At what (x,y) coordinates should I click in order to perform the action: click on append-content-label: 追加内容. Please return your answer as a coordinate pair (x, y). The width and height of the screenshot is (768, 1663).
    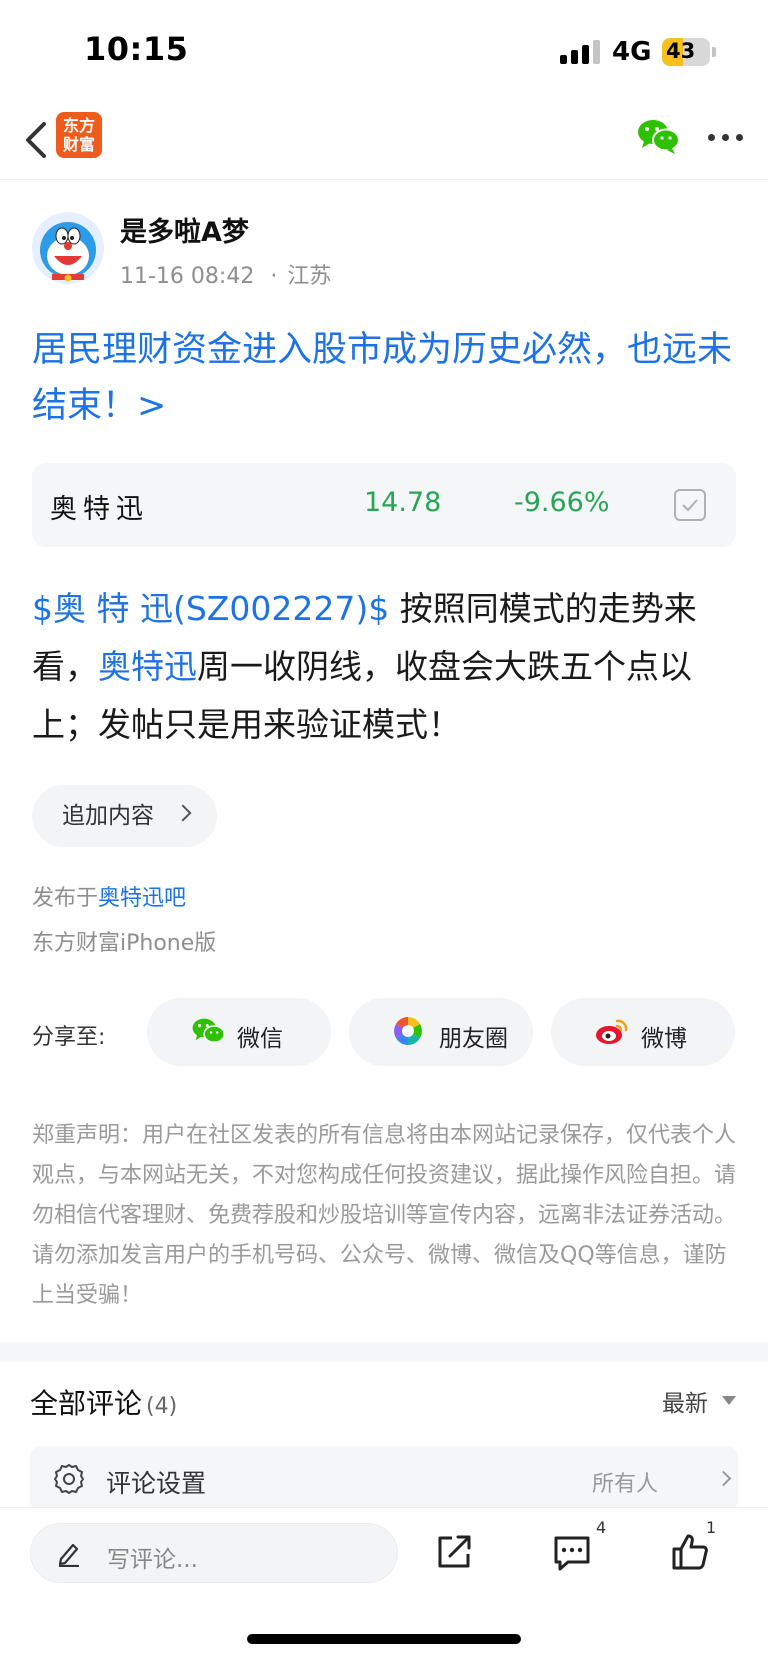
    Looking at the image, I should click on (108, 816).